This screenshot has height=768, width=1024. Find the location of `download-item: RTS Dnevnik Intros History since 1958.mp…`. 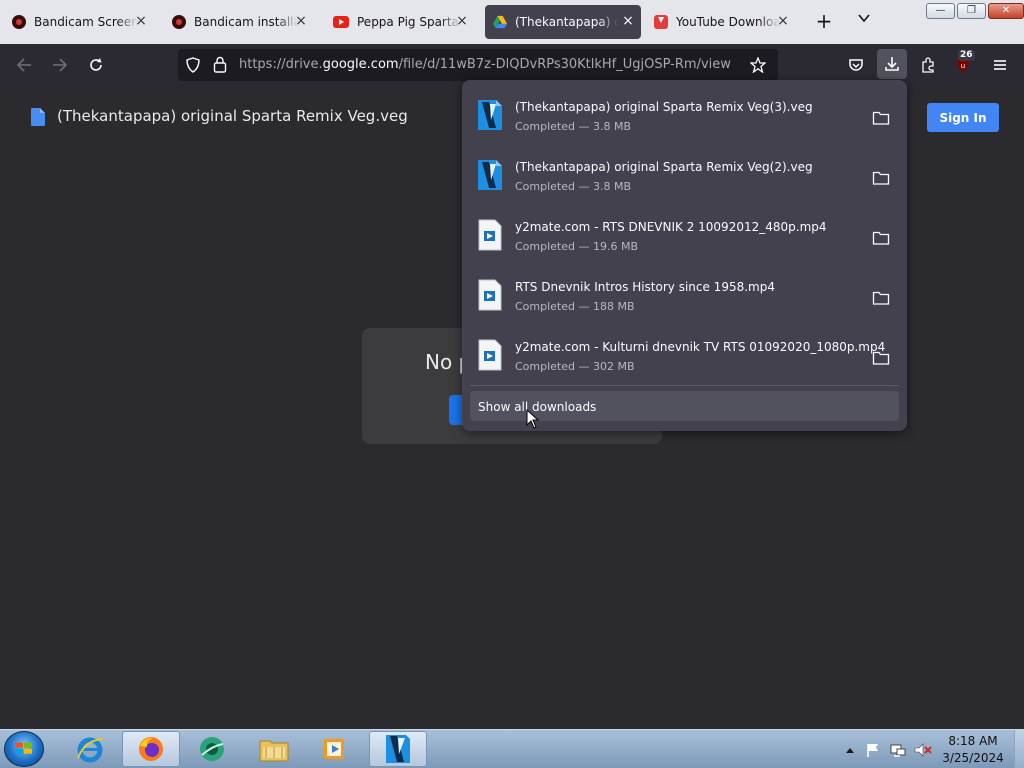

download-item: RTS Dnevnik Intros History since 1958.mp… is located at coordinates (684, 294).